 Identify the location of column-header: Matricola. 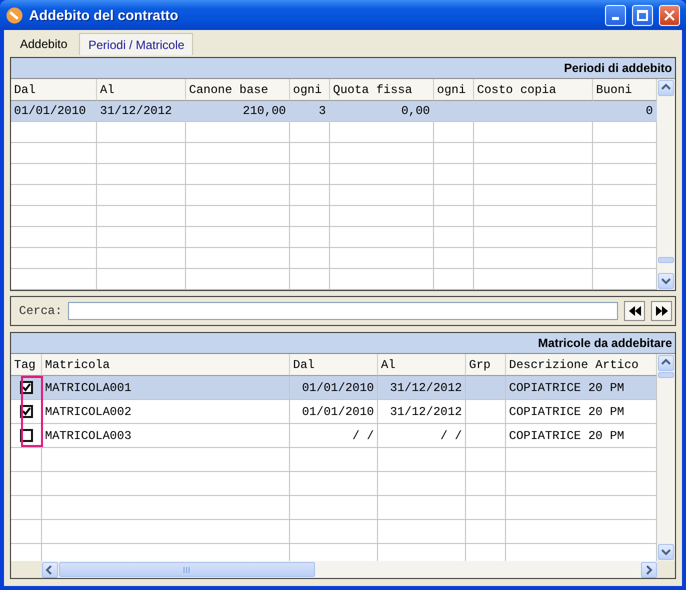
(166, 365).